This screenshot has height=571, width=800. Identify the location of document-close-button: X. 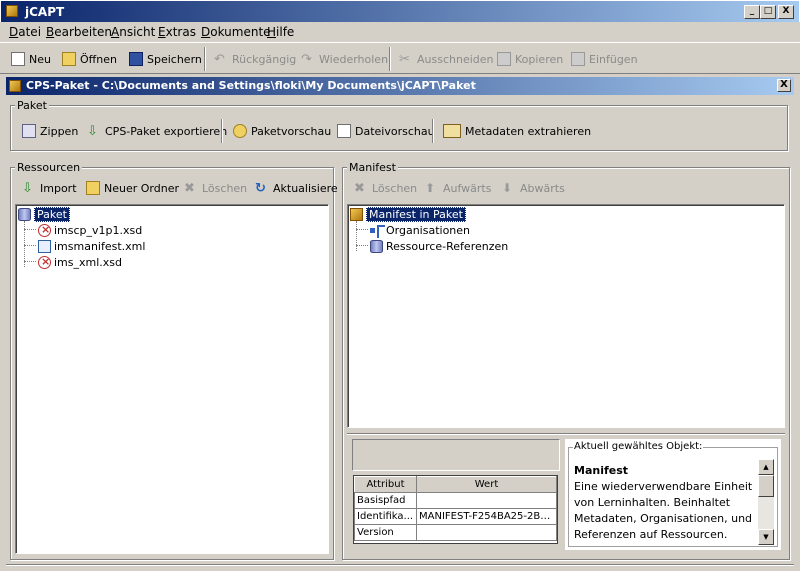
(784, 85).